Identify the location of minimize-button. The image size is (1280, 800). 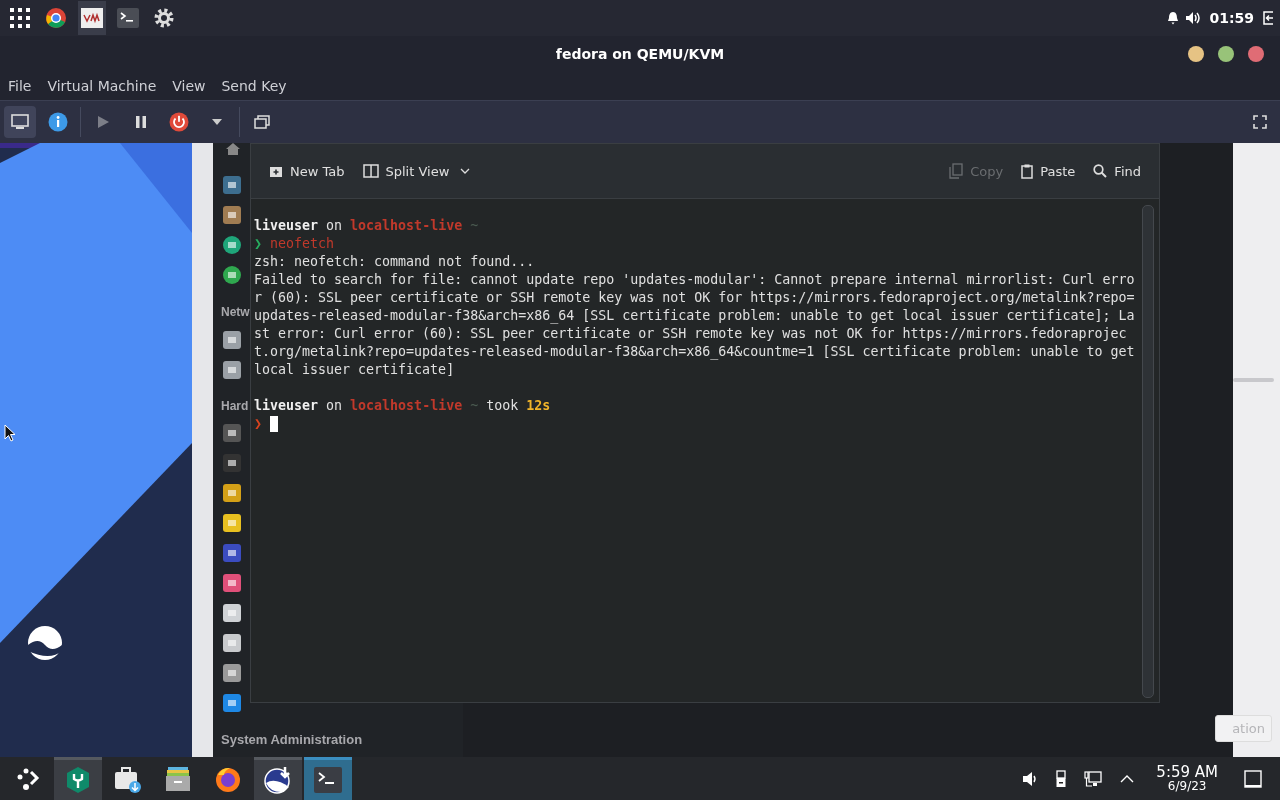
(1196, 54).